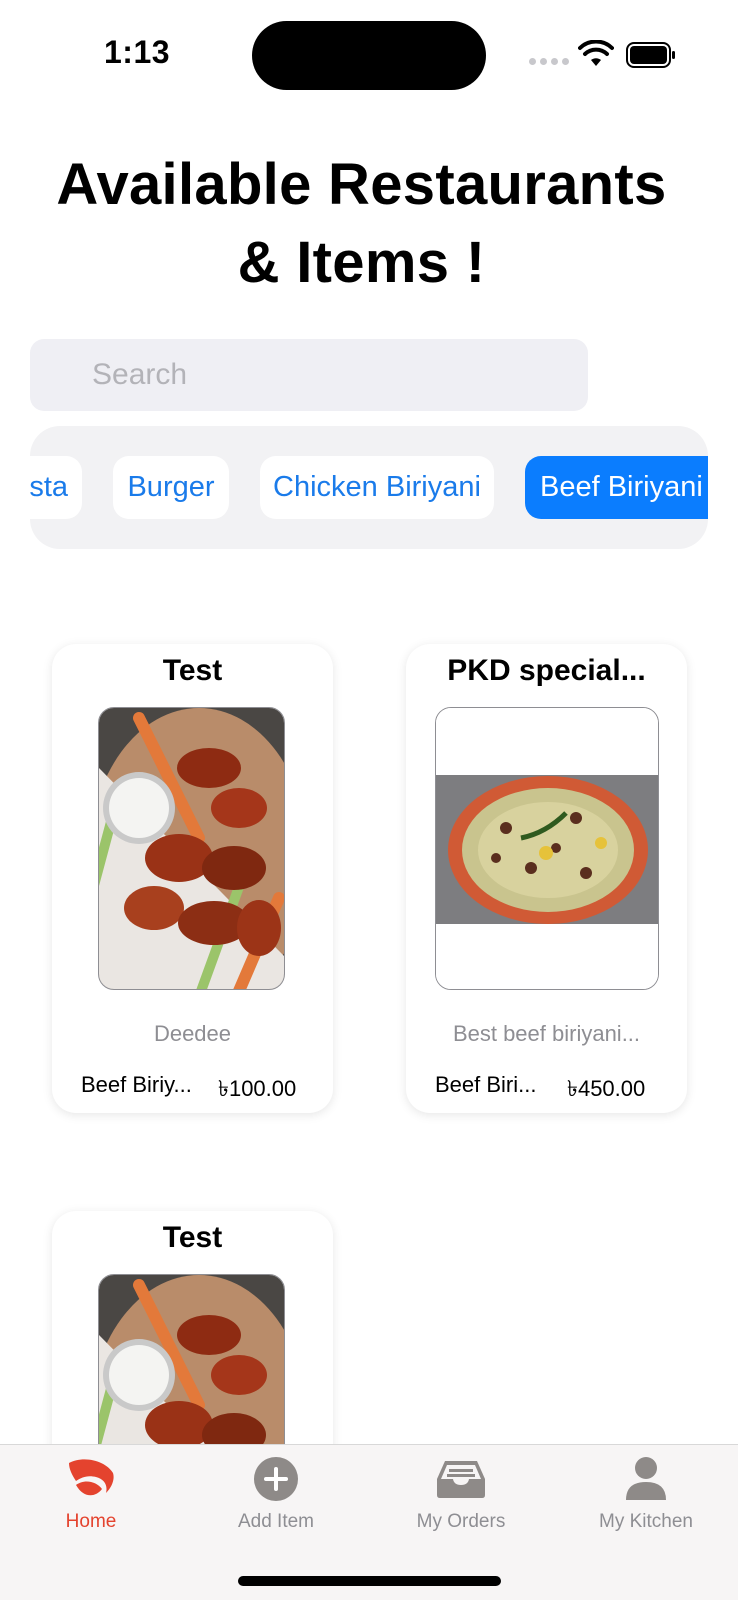 The image size is (738, 1600). I want to click on search-input, so click(332, 375).